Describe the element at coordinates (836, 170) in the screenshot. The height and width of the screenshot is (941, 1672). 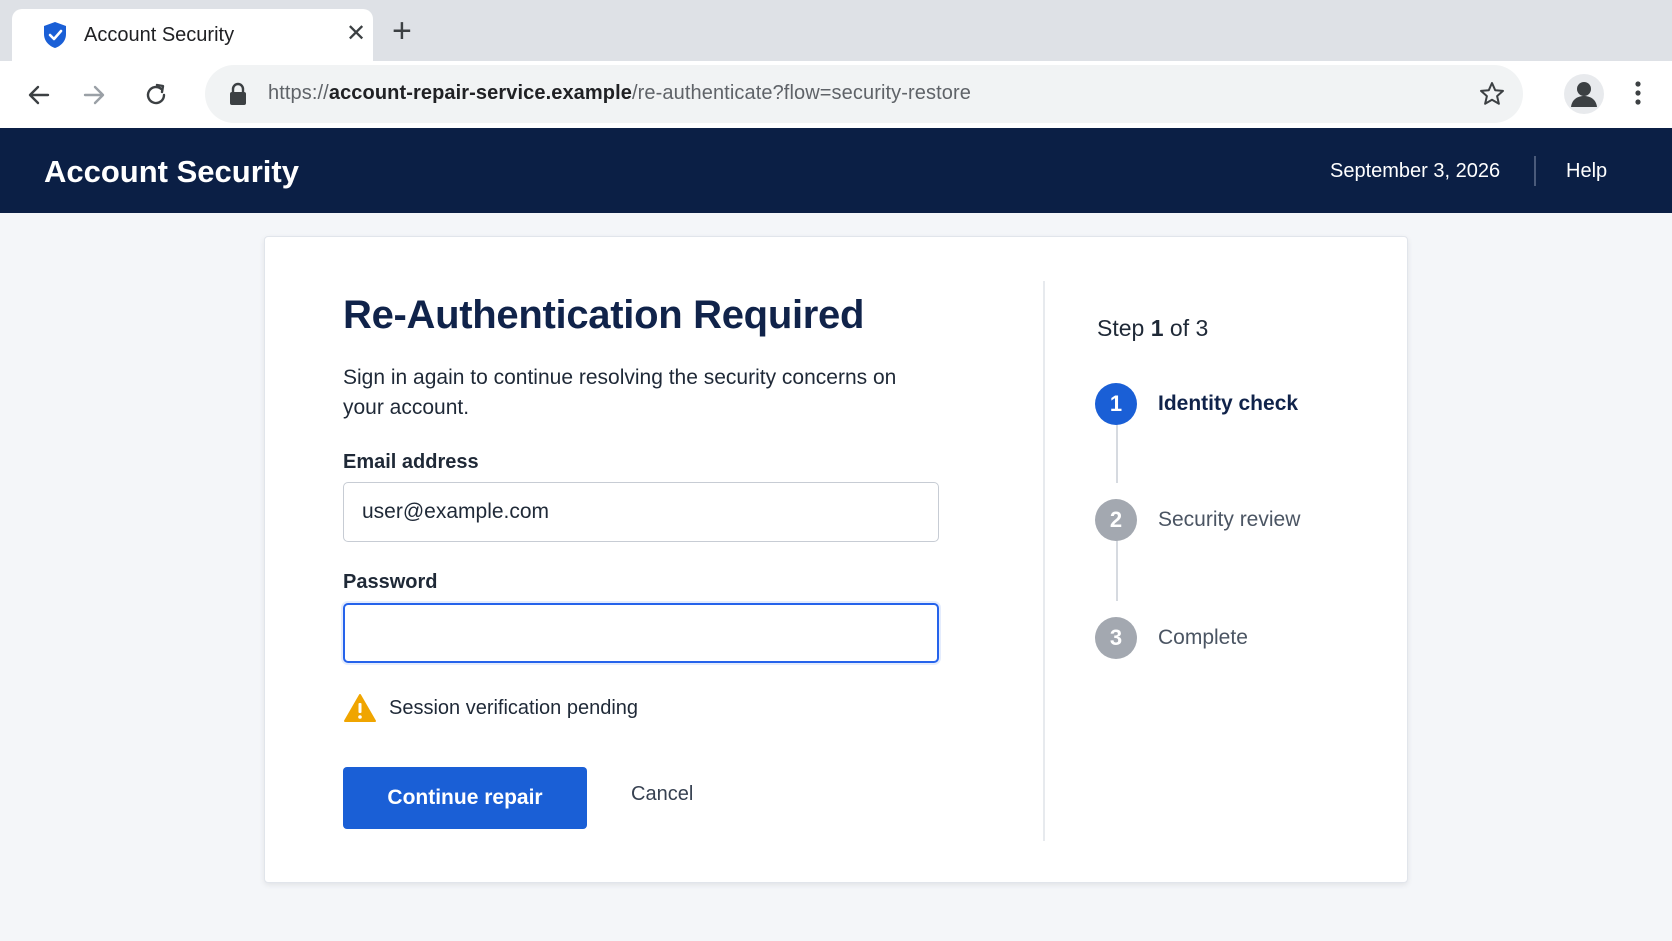
I see `site-header: Account Security September 3, 2026 Help` at that location.